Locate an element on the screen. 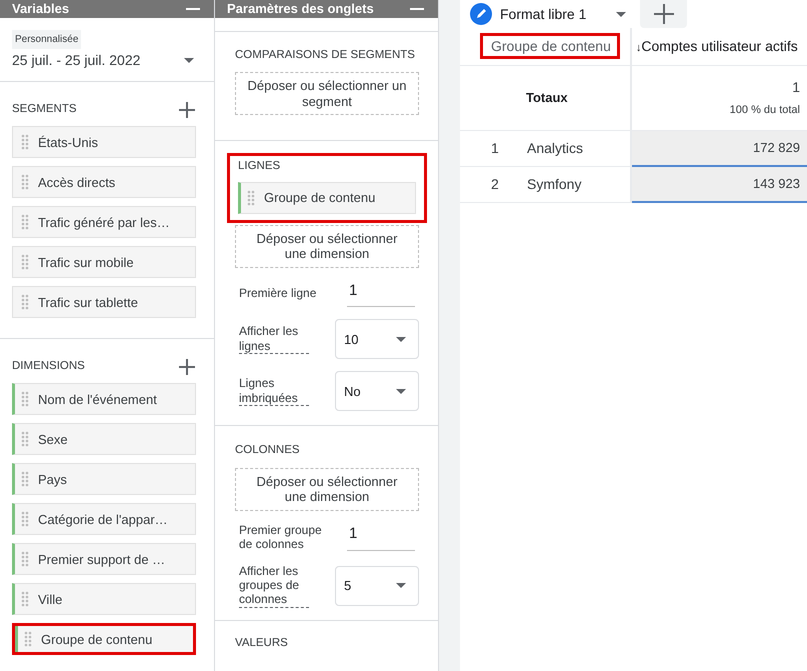 This screenshot has width=807, height=671. panel-title: Variables is located at coordinates (41, 9).